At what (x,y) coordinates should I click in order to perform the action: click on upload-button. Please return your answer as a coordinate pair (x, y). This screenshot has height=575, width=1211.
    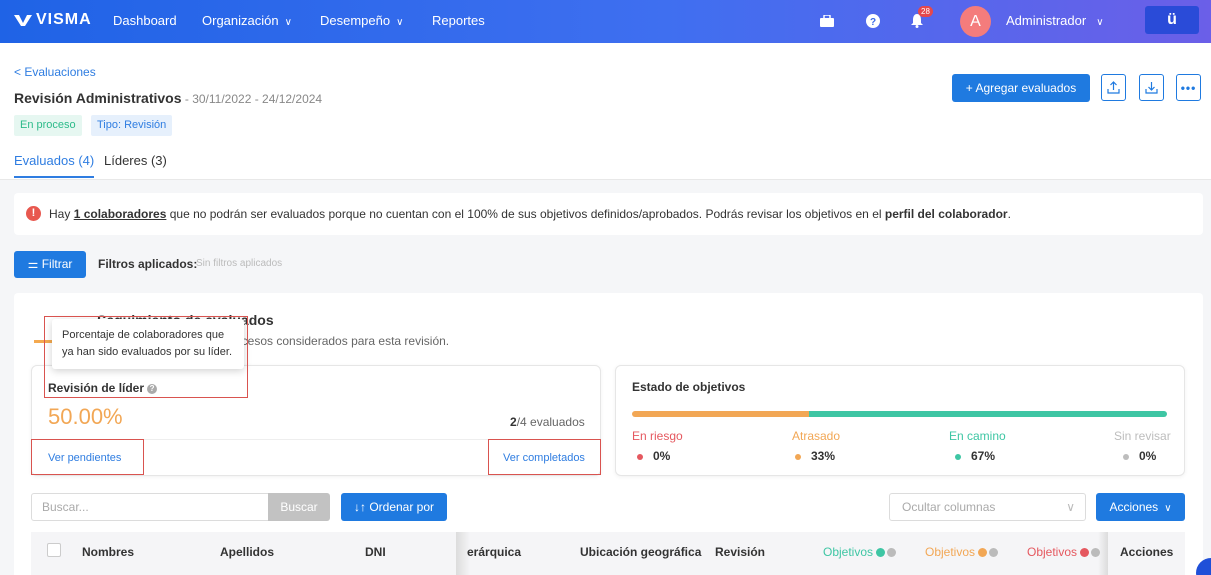
    Looking at the image, I should click on (1113, 87).